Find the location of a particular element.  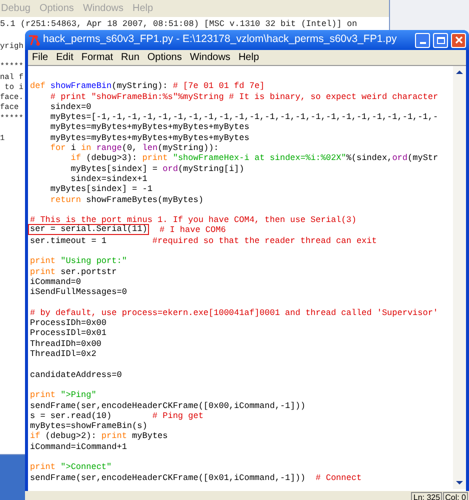

scrollbar is located at coordinates (459, 277).